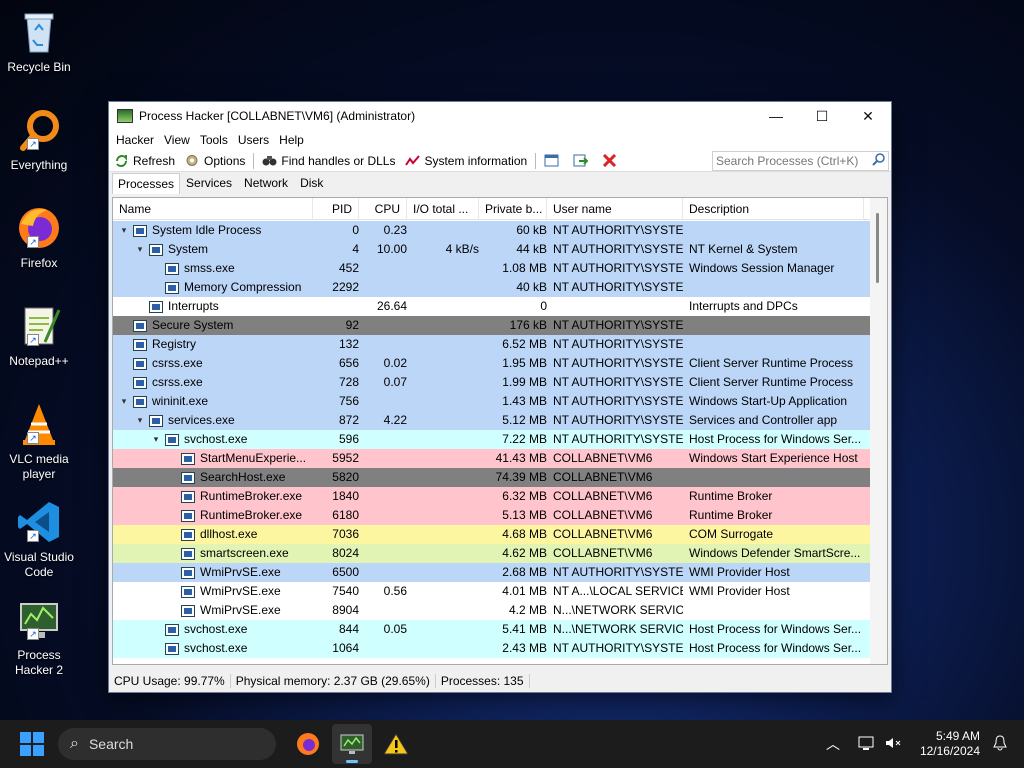 This screenshot has height=768, width=1024. Describe the element at coordinates (39, 335) in the screenshot. I see `desktop-icon-notepadpp: ↗ Notepad++` at that location.